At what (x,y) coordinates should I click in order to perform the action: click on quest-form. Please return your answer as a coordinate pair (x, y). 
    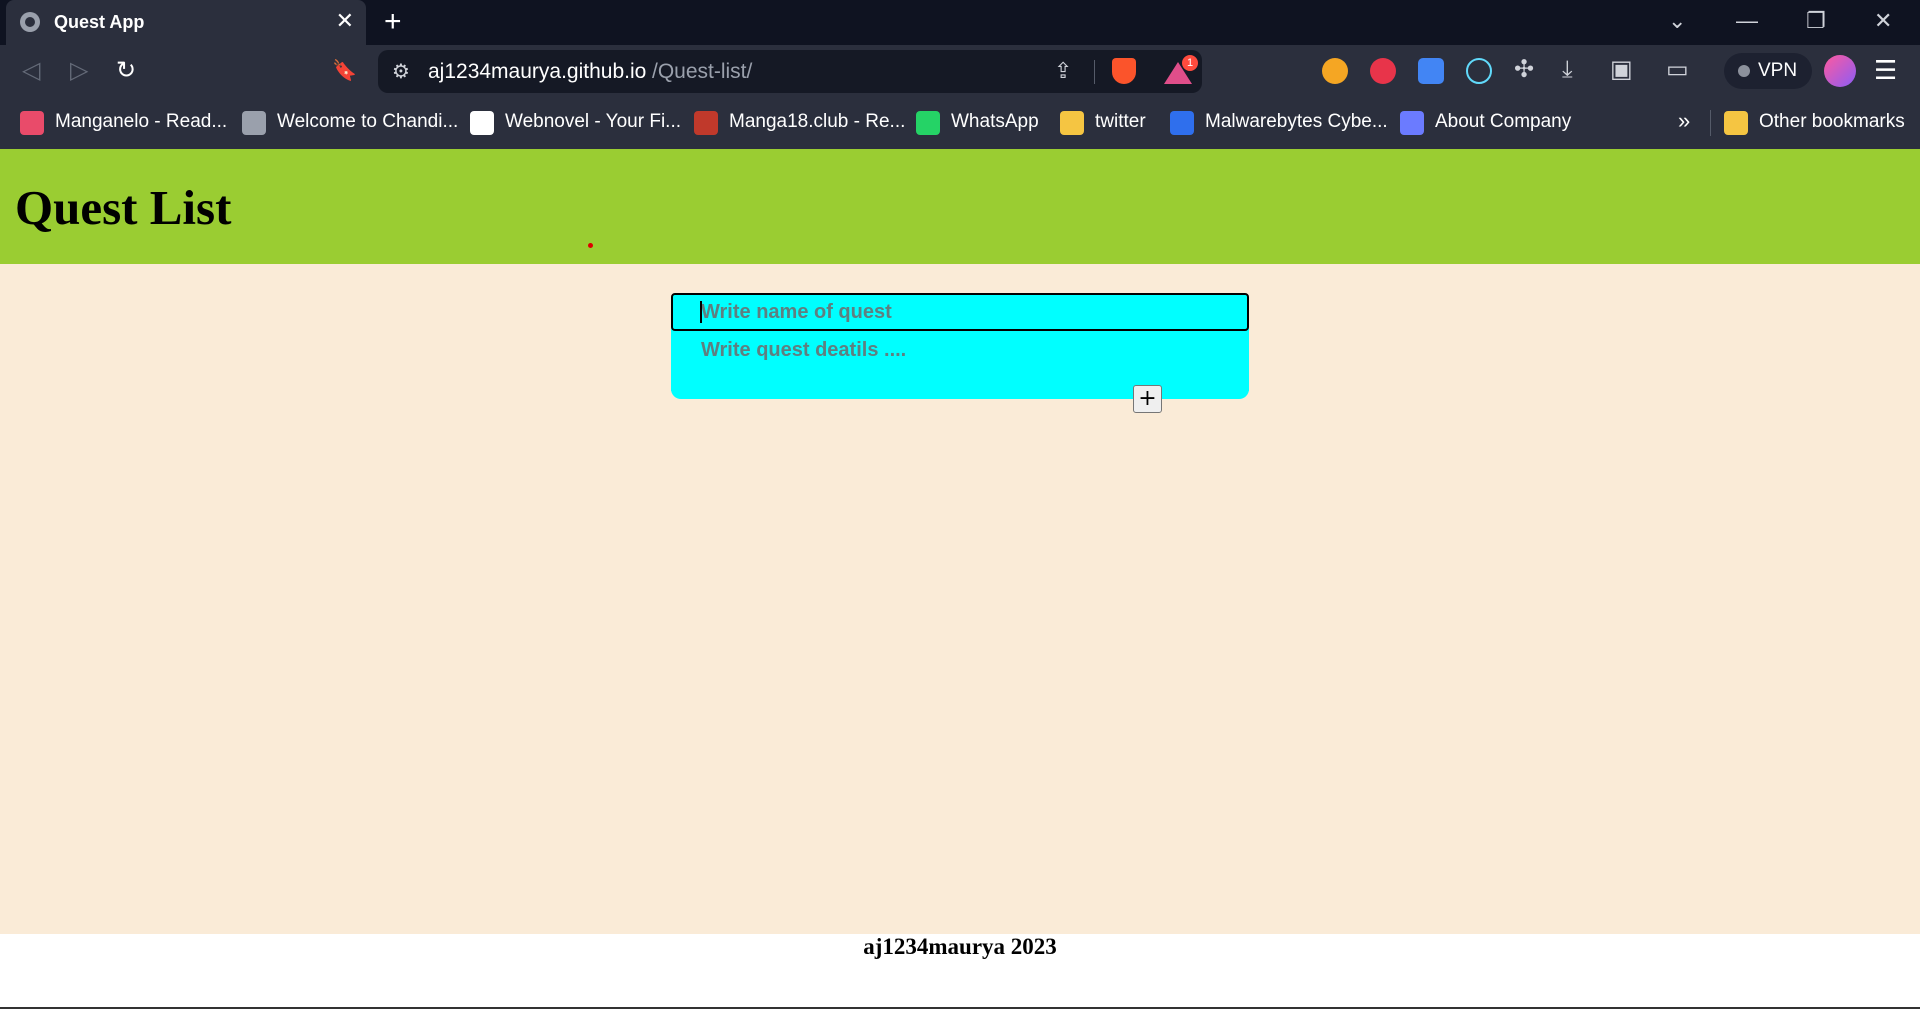
    Looking at the image, I should click on (960, 346).